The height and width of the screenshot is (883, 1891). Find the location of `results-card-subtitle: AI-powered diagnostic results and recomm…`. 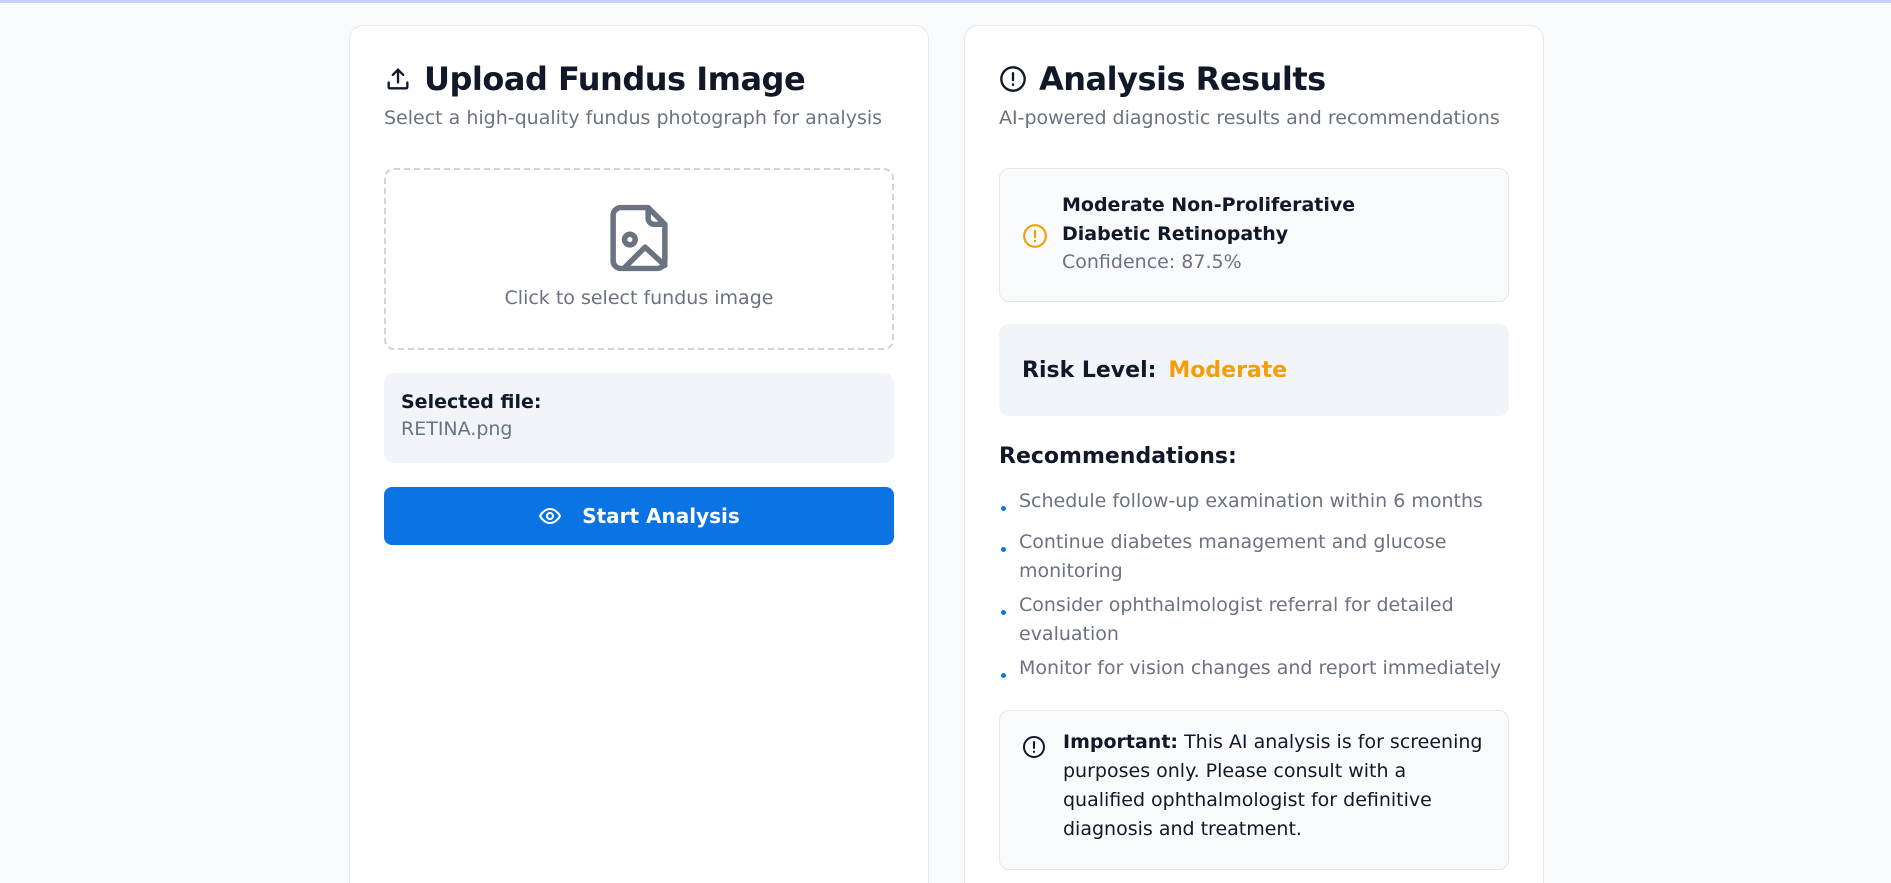

results-card-subtitle: AI-powered diagnostic results and recomm… is located at coordinates (1249, 118).